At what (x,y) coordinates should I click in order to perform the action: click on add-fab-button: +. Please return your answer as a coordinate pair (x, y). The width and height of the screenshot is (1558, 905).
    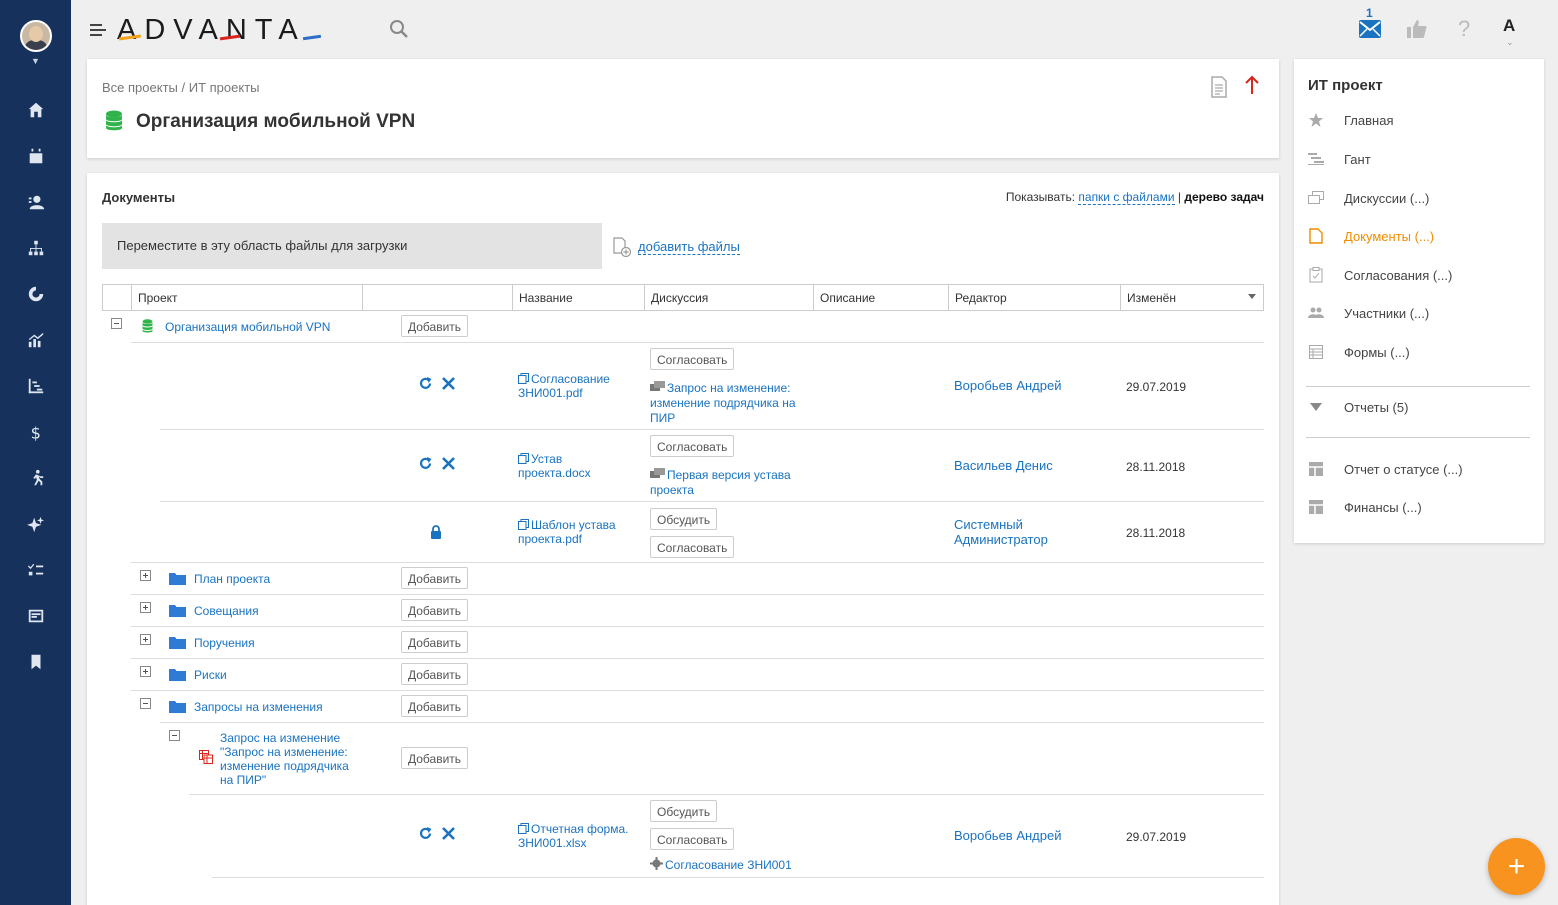
    Looking at the image, I should click on (1516, 866).